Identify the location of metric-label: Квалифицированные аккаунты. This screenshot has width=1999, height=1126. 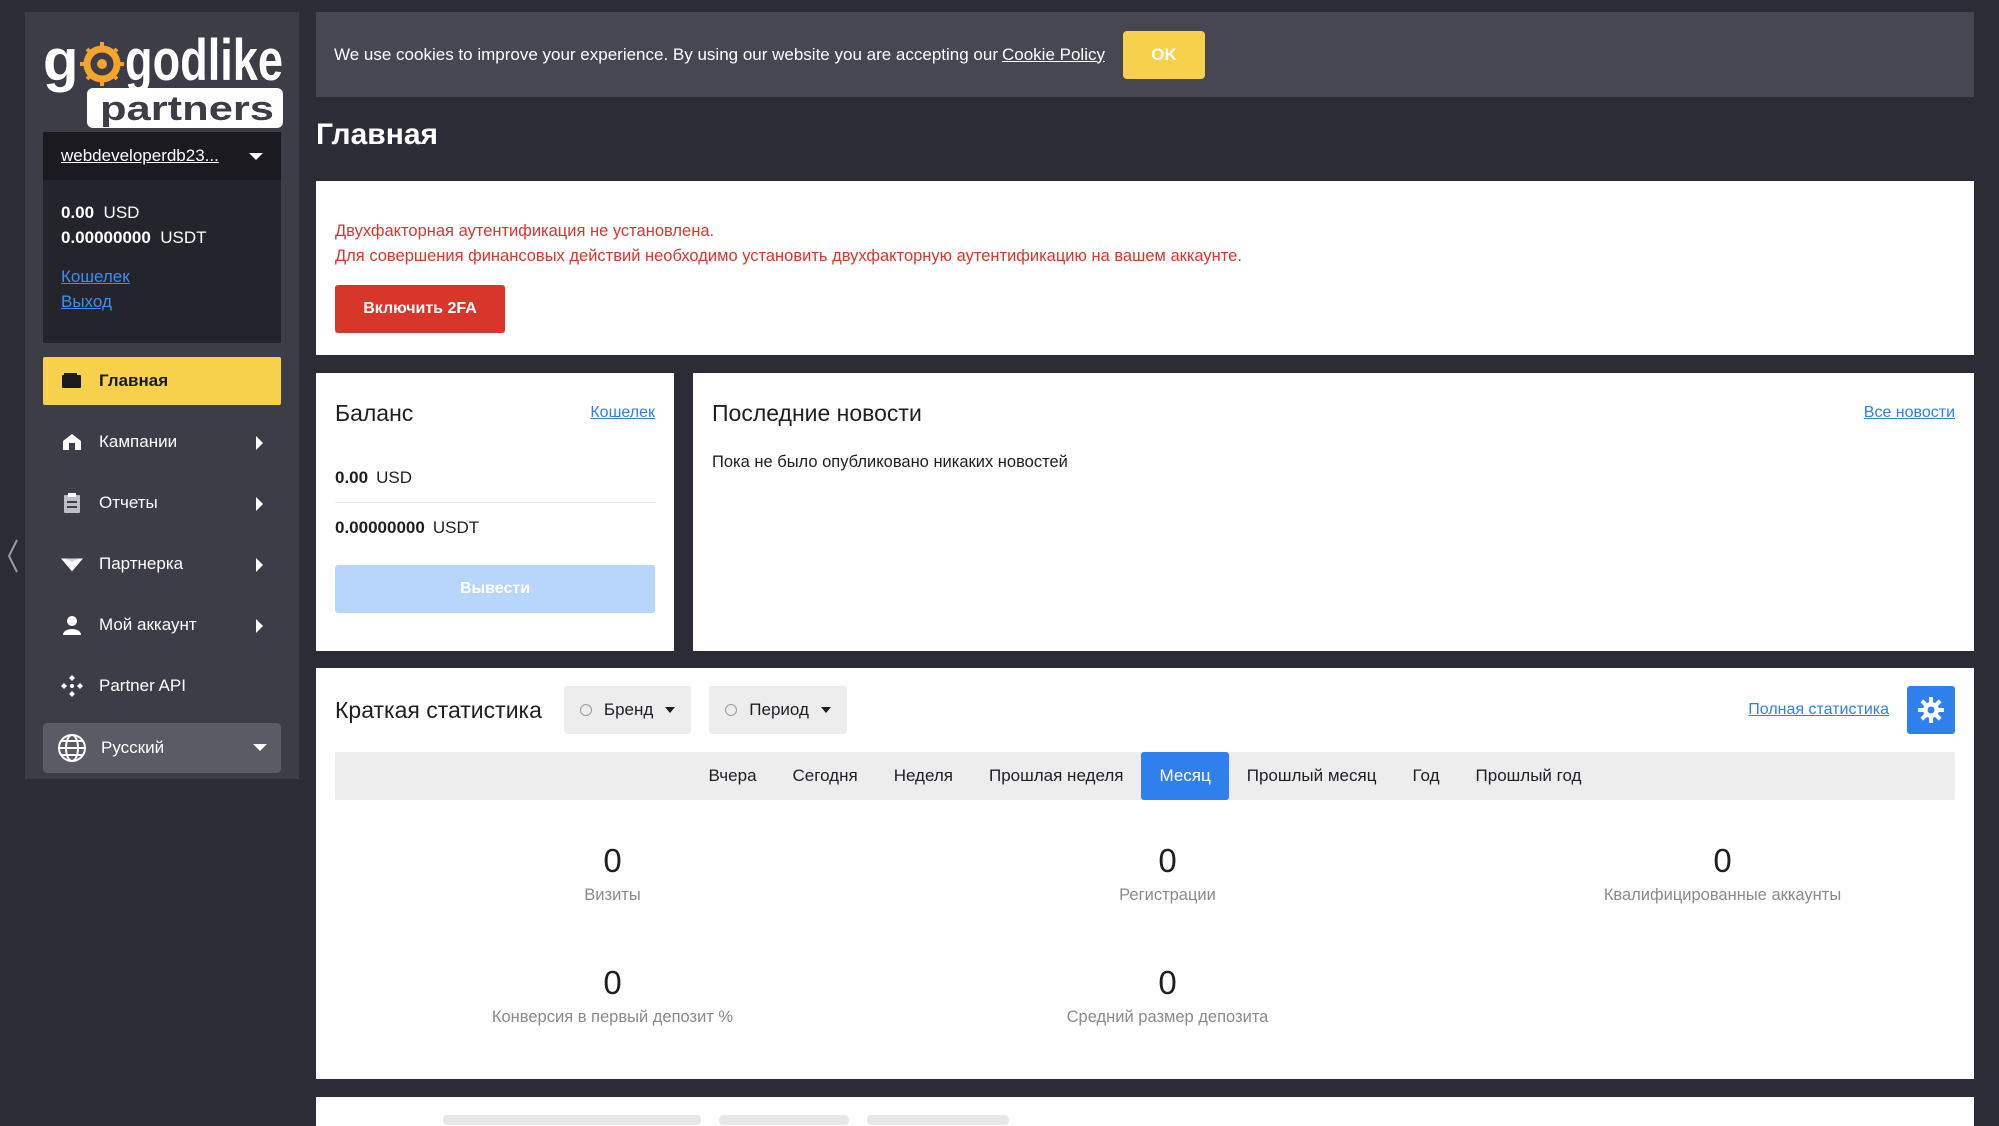
(1722, 895).